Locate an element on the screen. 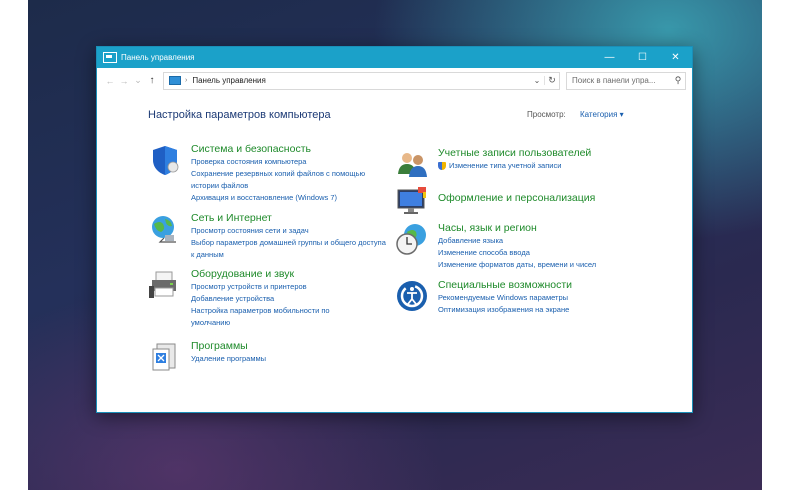  title-bar: Панель управления — ☐ ✕ is located at coordinates (394, 57).